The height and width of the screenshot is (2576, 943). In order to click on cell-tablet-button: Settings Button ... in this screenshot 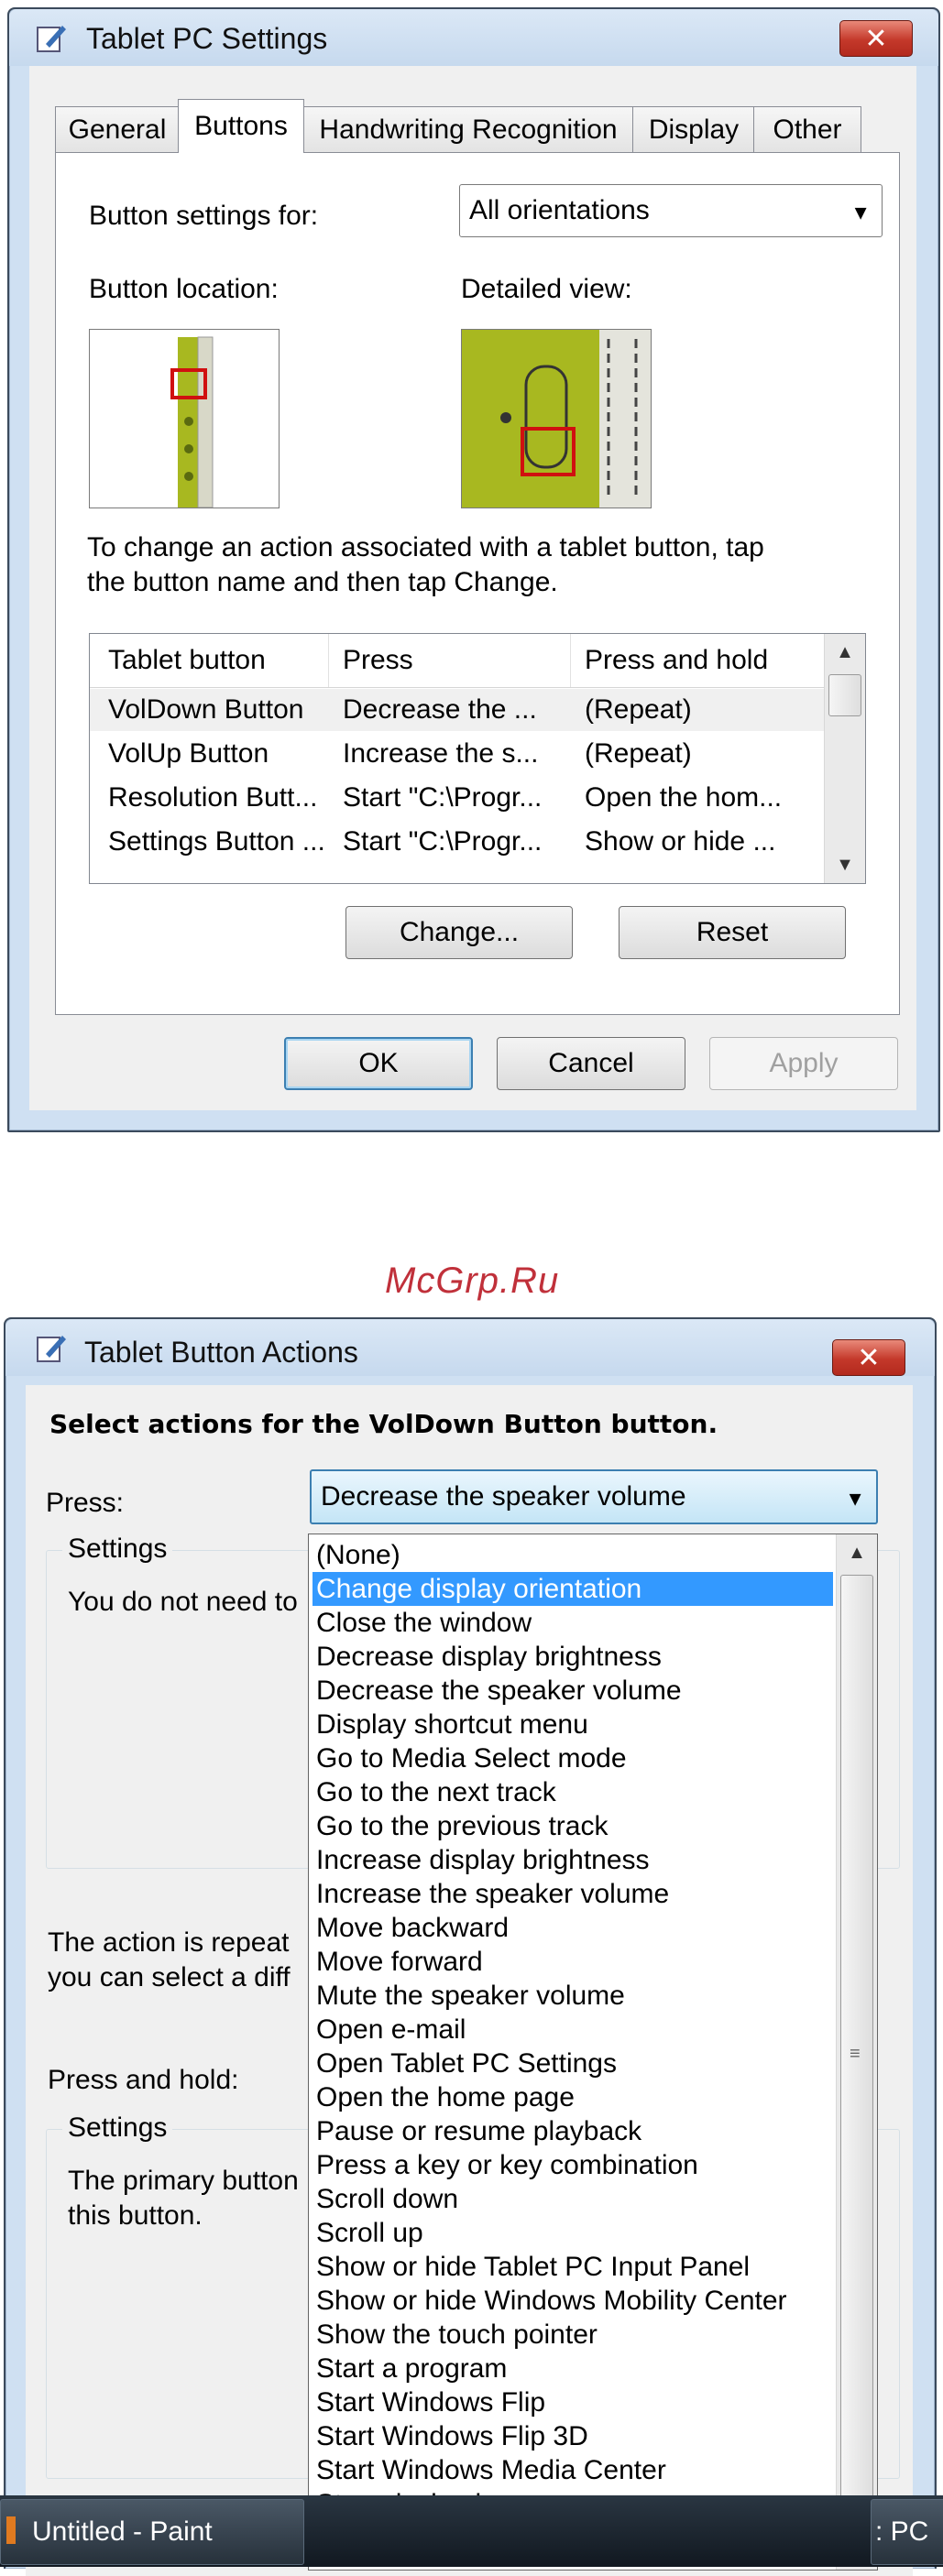, I will do `click(216, 842)`.